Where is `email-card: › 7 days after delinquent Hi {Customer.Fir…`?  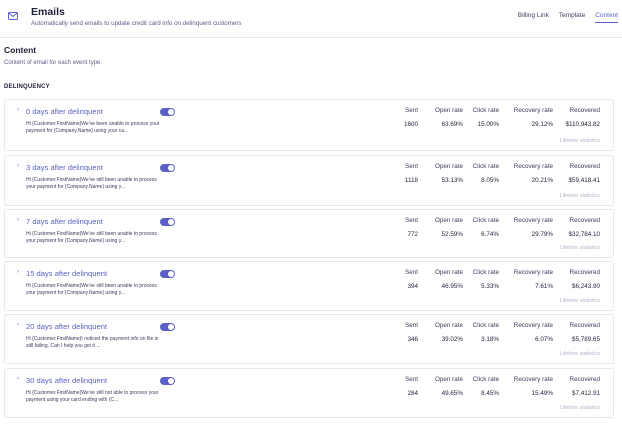
email-card: › 7 days after delinquent Hi {Customer.Fir… is located at coordinates (309, 233).